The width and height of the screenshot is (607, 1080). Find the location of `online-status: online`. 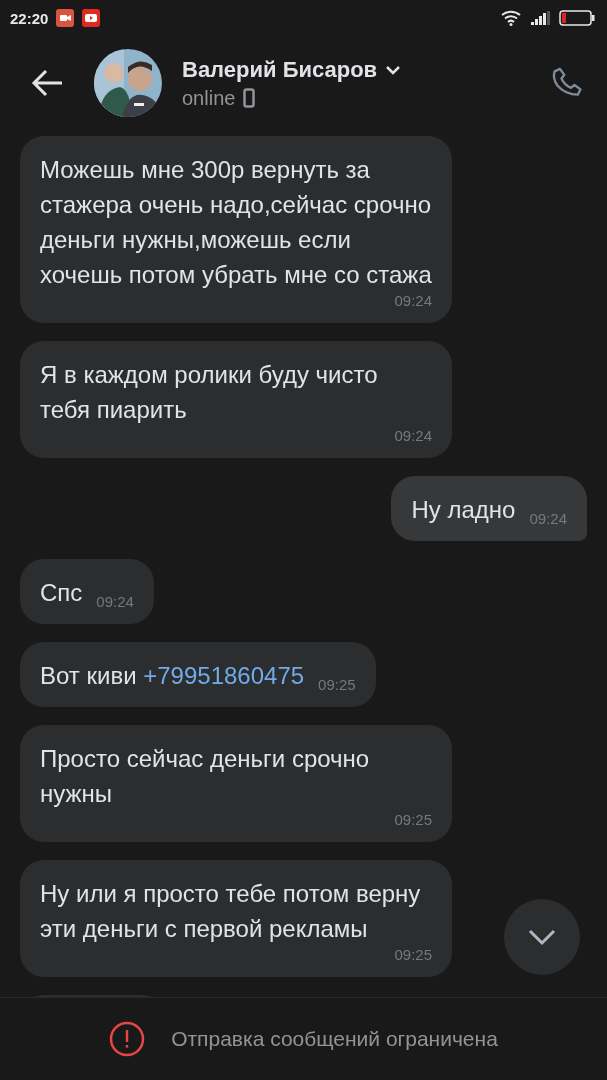

online-status: online is located at coordinates (209, 98).